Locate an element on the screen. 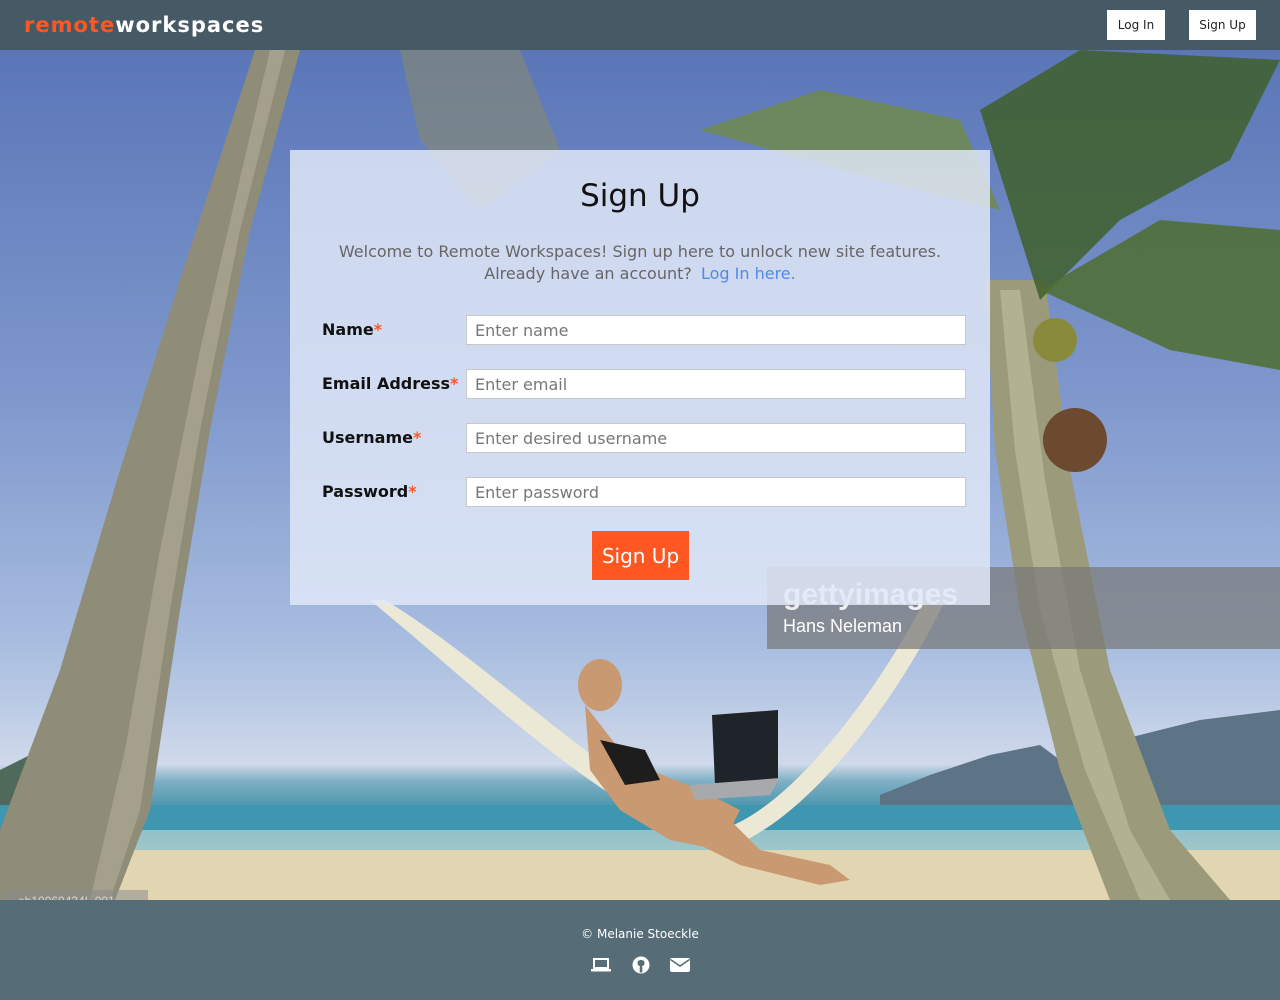 This screenshot has width=1280, height=1000. laptop-icon is located at coordinates (601, 965).